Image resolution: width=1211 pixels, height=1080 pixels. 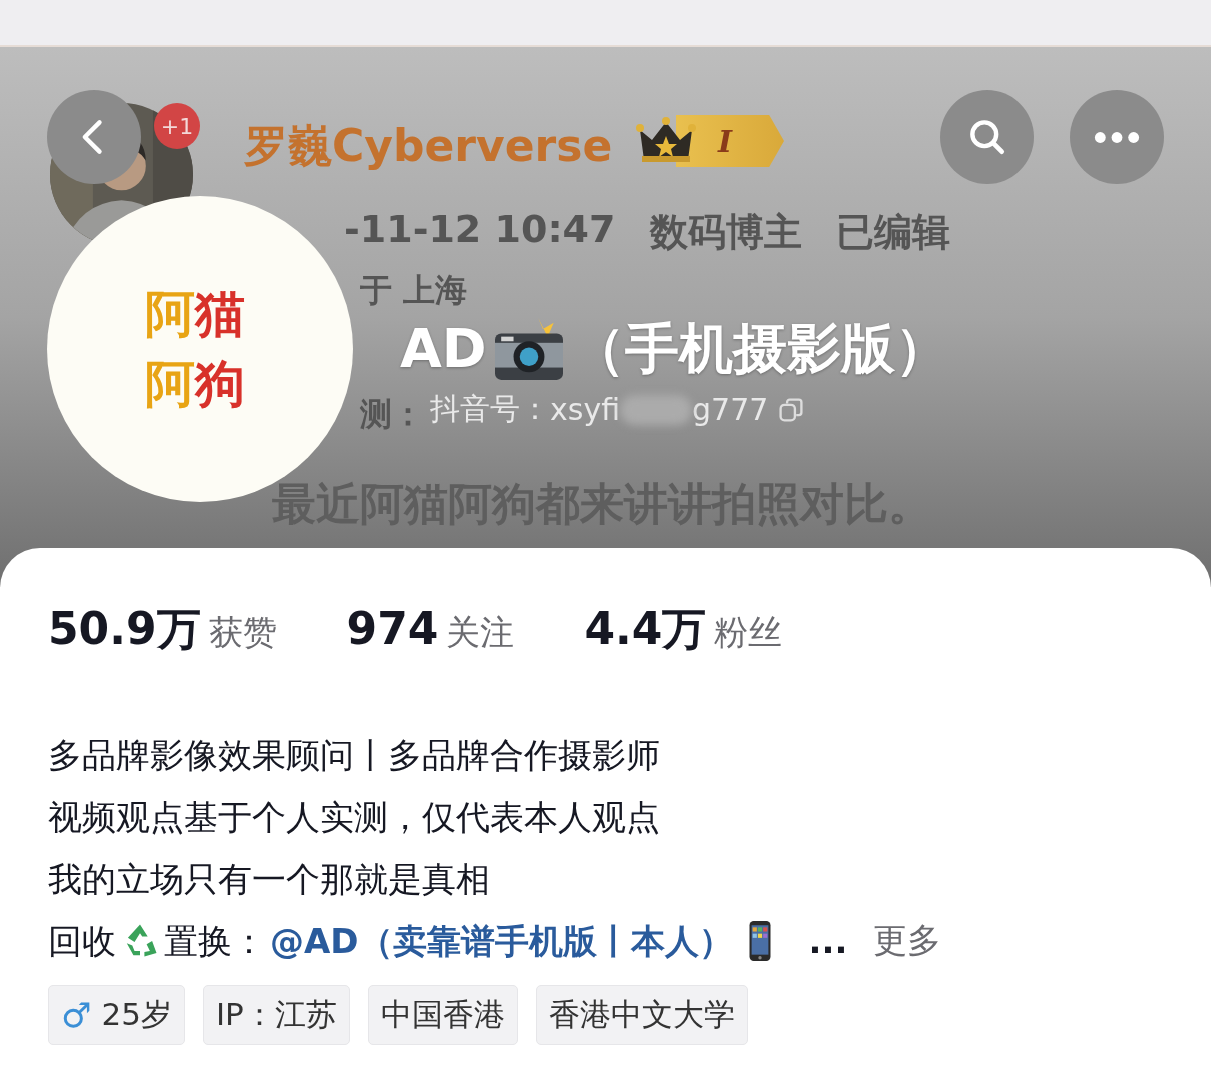 What do you see at coordinates (907, 941) in the screenshot?
I see `more-link: 更多` at bounding box center [907, 941].